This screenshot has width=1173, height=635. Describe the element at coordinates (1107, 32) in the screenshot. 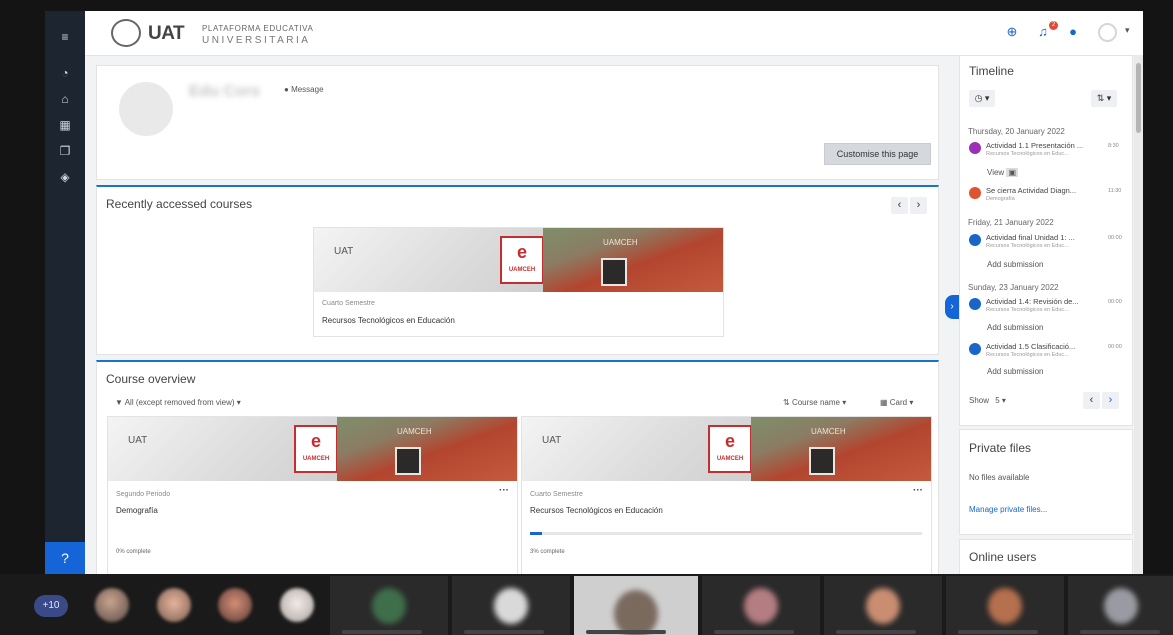

I see `user-avatar-icon` at that location.